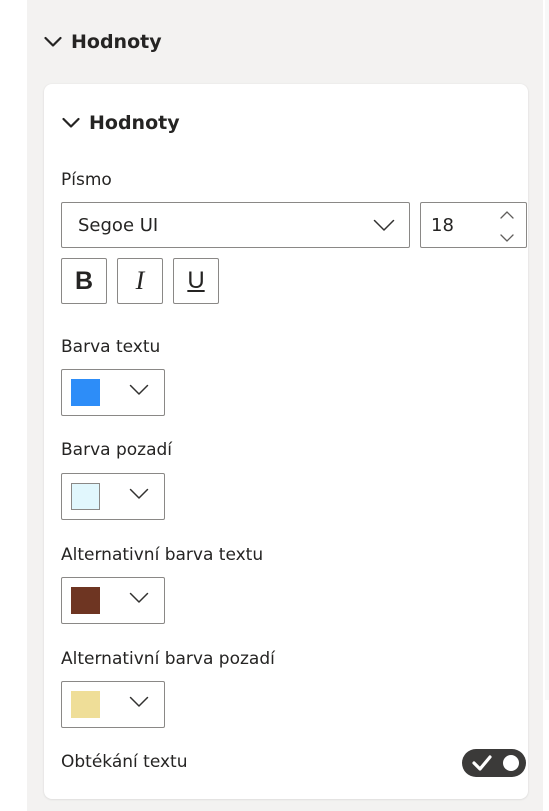 The width and height of the screenshot is (549, 811). I want to click on section-header-values: Hodnoty, so click(103, 42).